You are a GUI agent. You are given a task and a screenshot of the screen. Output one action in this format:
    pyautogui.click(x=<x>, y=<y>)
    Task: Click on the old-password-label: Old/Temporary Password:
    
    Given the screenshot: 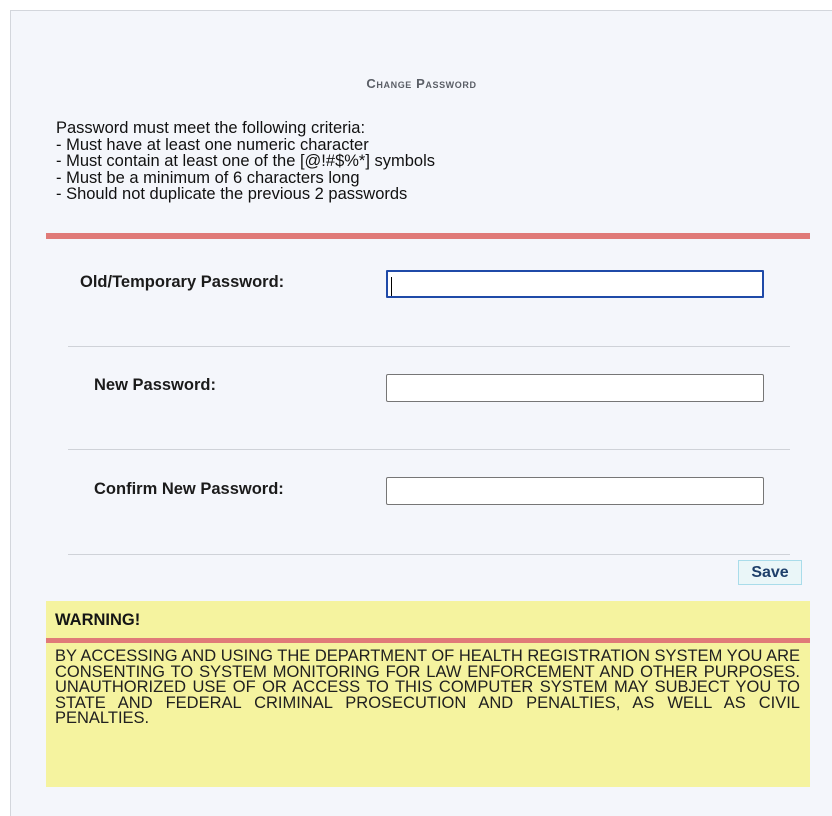 What is the action you would take?
    pyautogui.click(x=182, y=282)
    